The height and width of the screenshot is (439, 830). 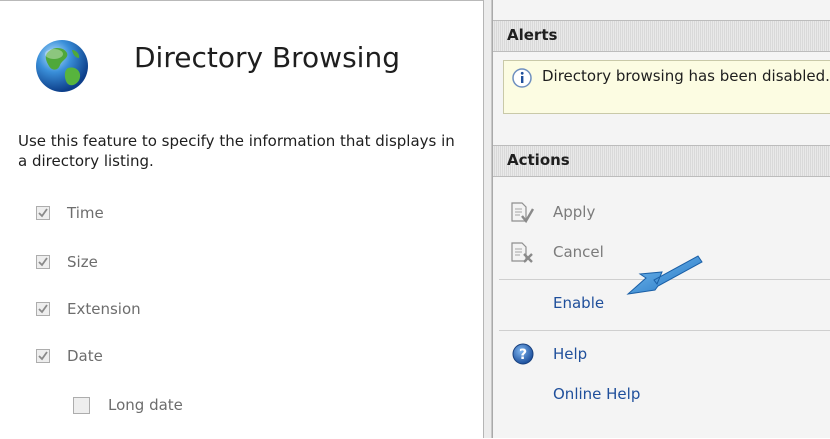 I want to click on actions-divider, so click(x=664, y=330).